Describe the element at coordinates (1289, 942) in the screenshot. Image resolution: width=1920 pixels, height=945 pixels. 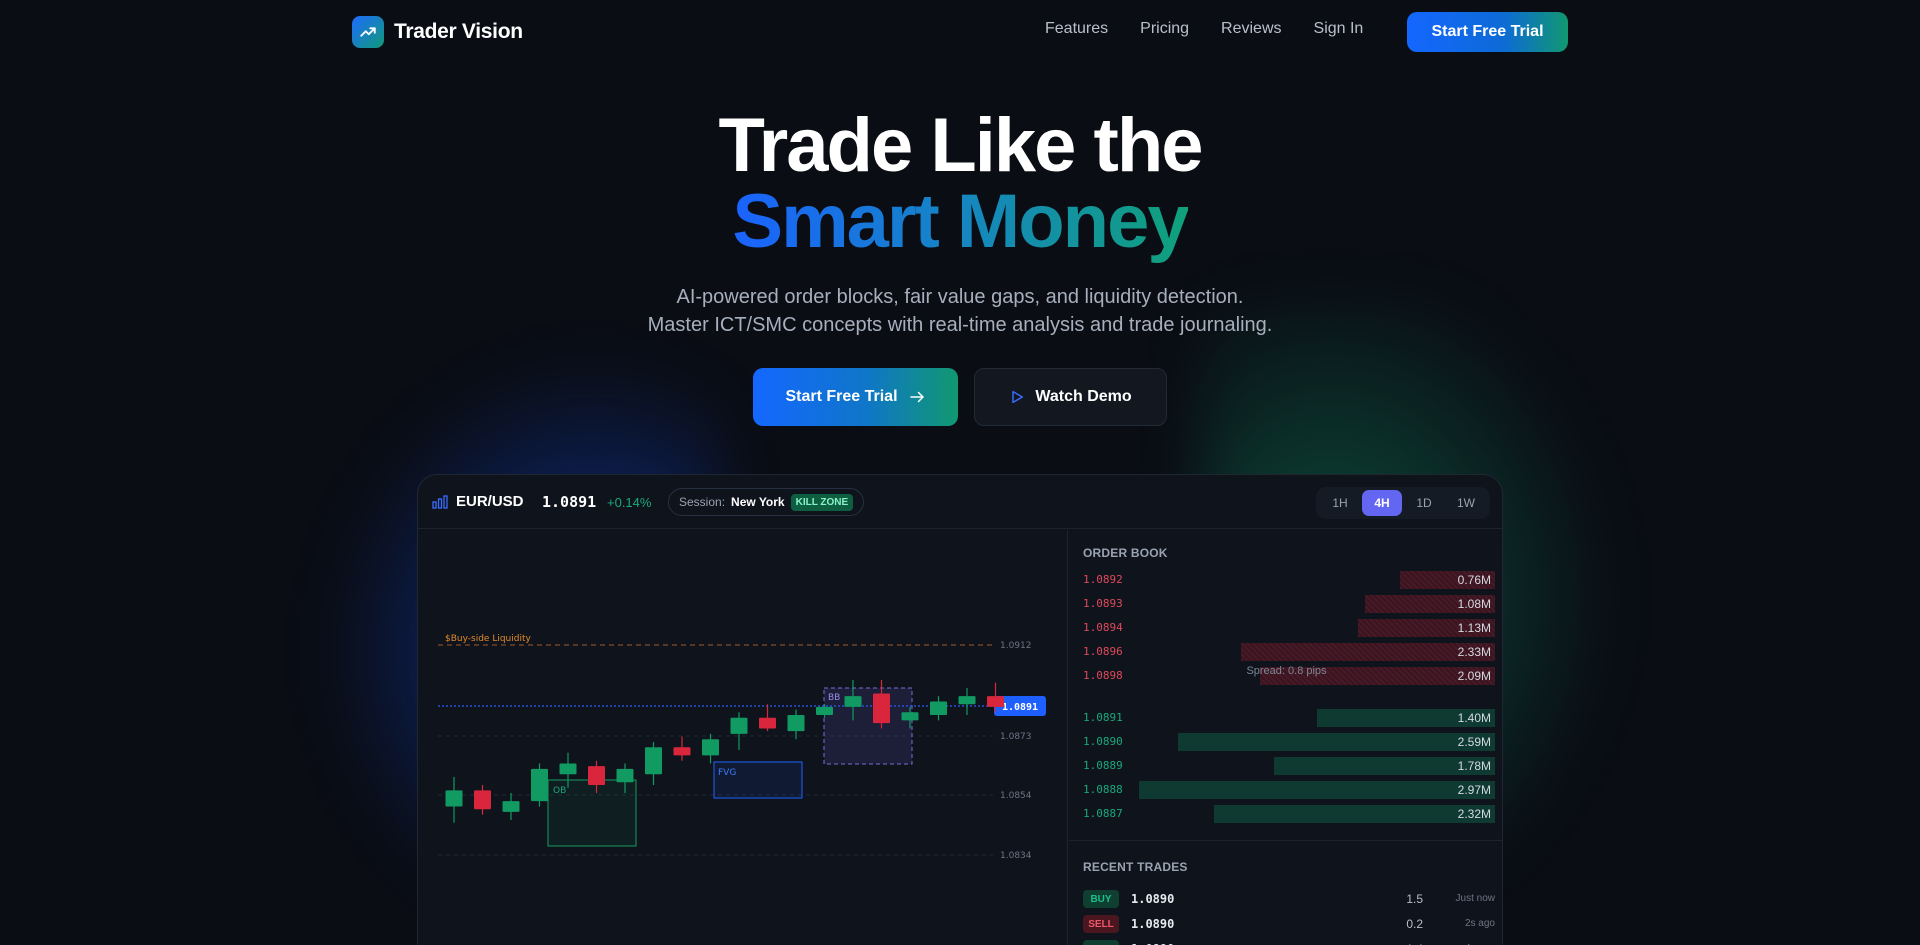
I see `trade-row: BUY1.08901.44s ago` at that location.